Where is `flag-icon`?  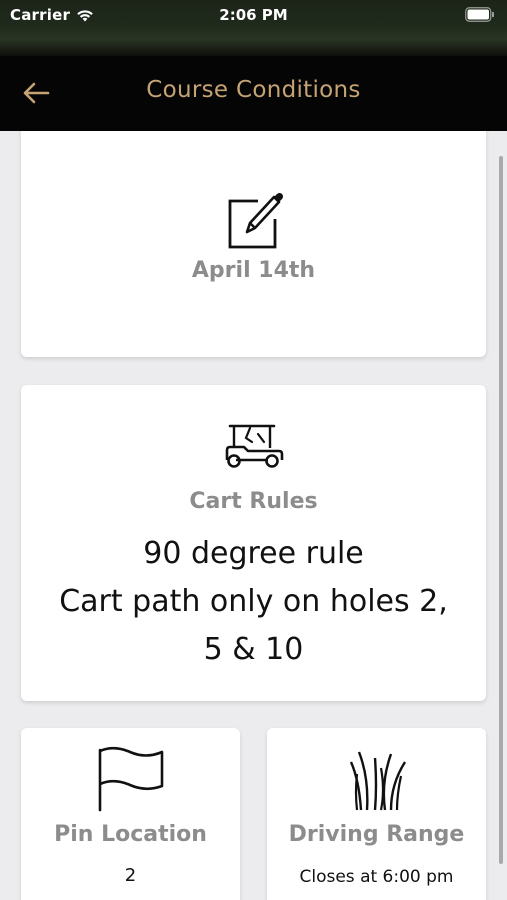 flag-icon is located at coordinates (130, 779).